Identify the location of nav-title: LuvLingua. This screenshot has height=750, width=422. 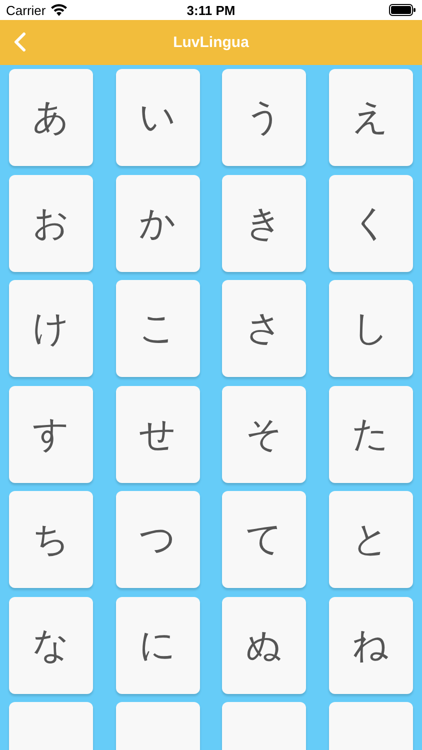
(211, 42).